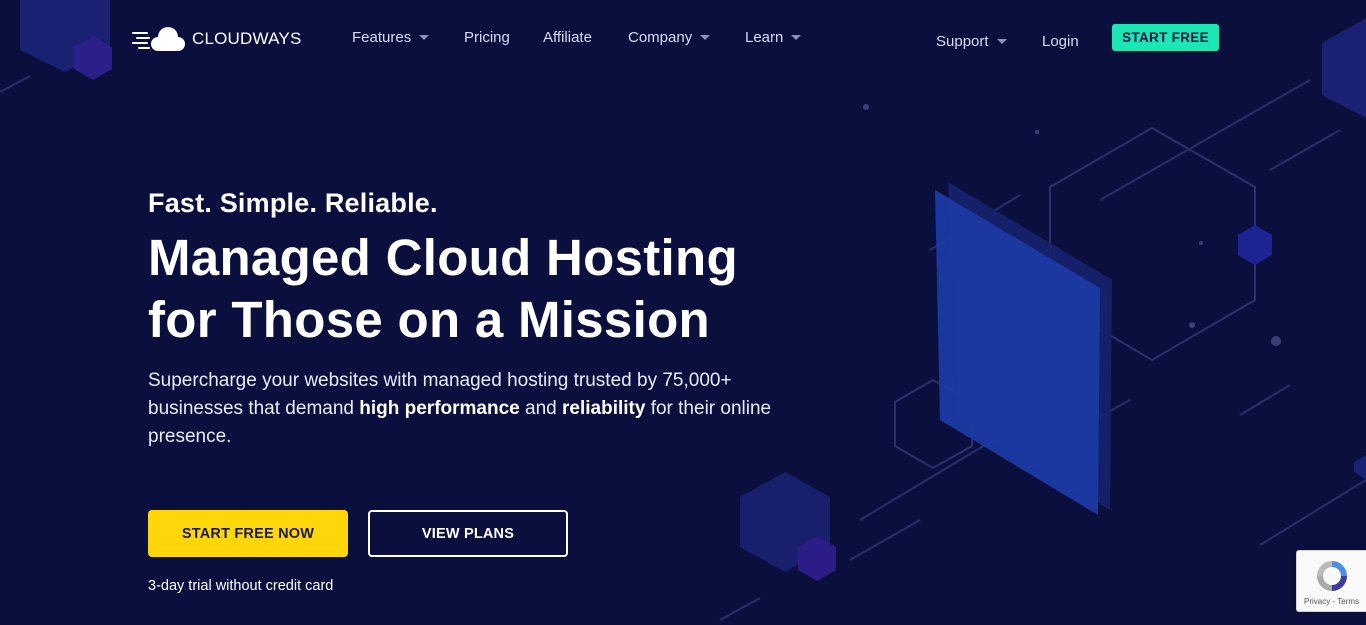 The width and height of the screenshot is (1366, 625). I want to click on nav-features-label: Features, so click(382, 37).